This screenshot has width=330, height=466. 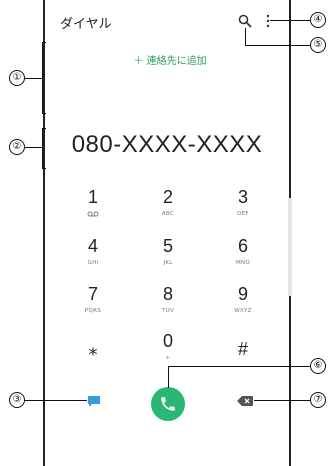 I want to click on key-6: 6 MNO, so click(x=243, y=251).